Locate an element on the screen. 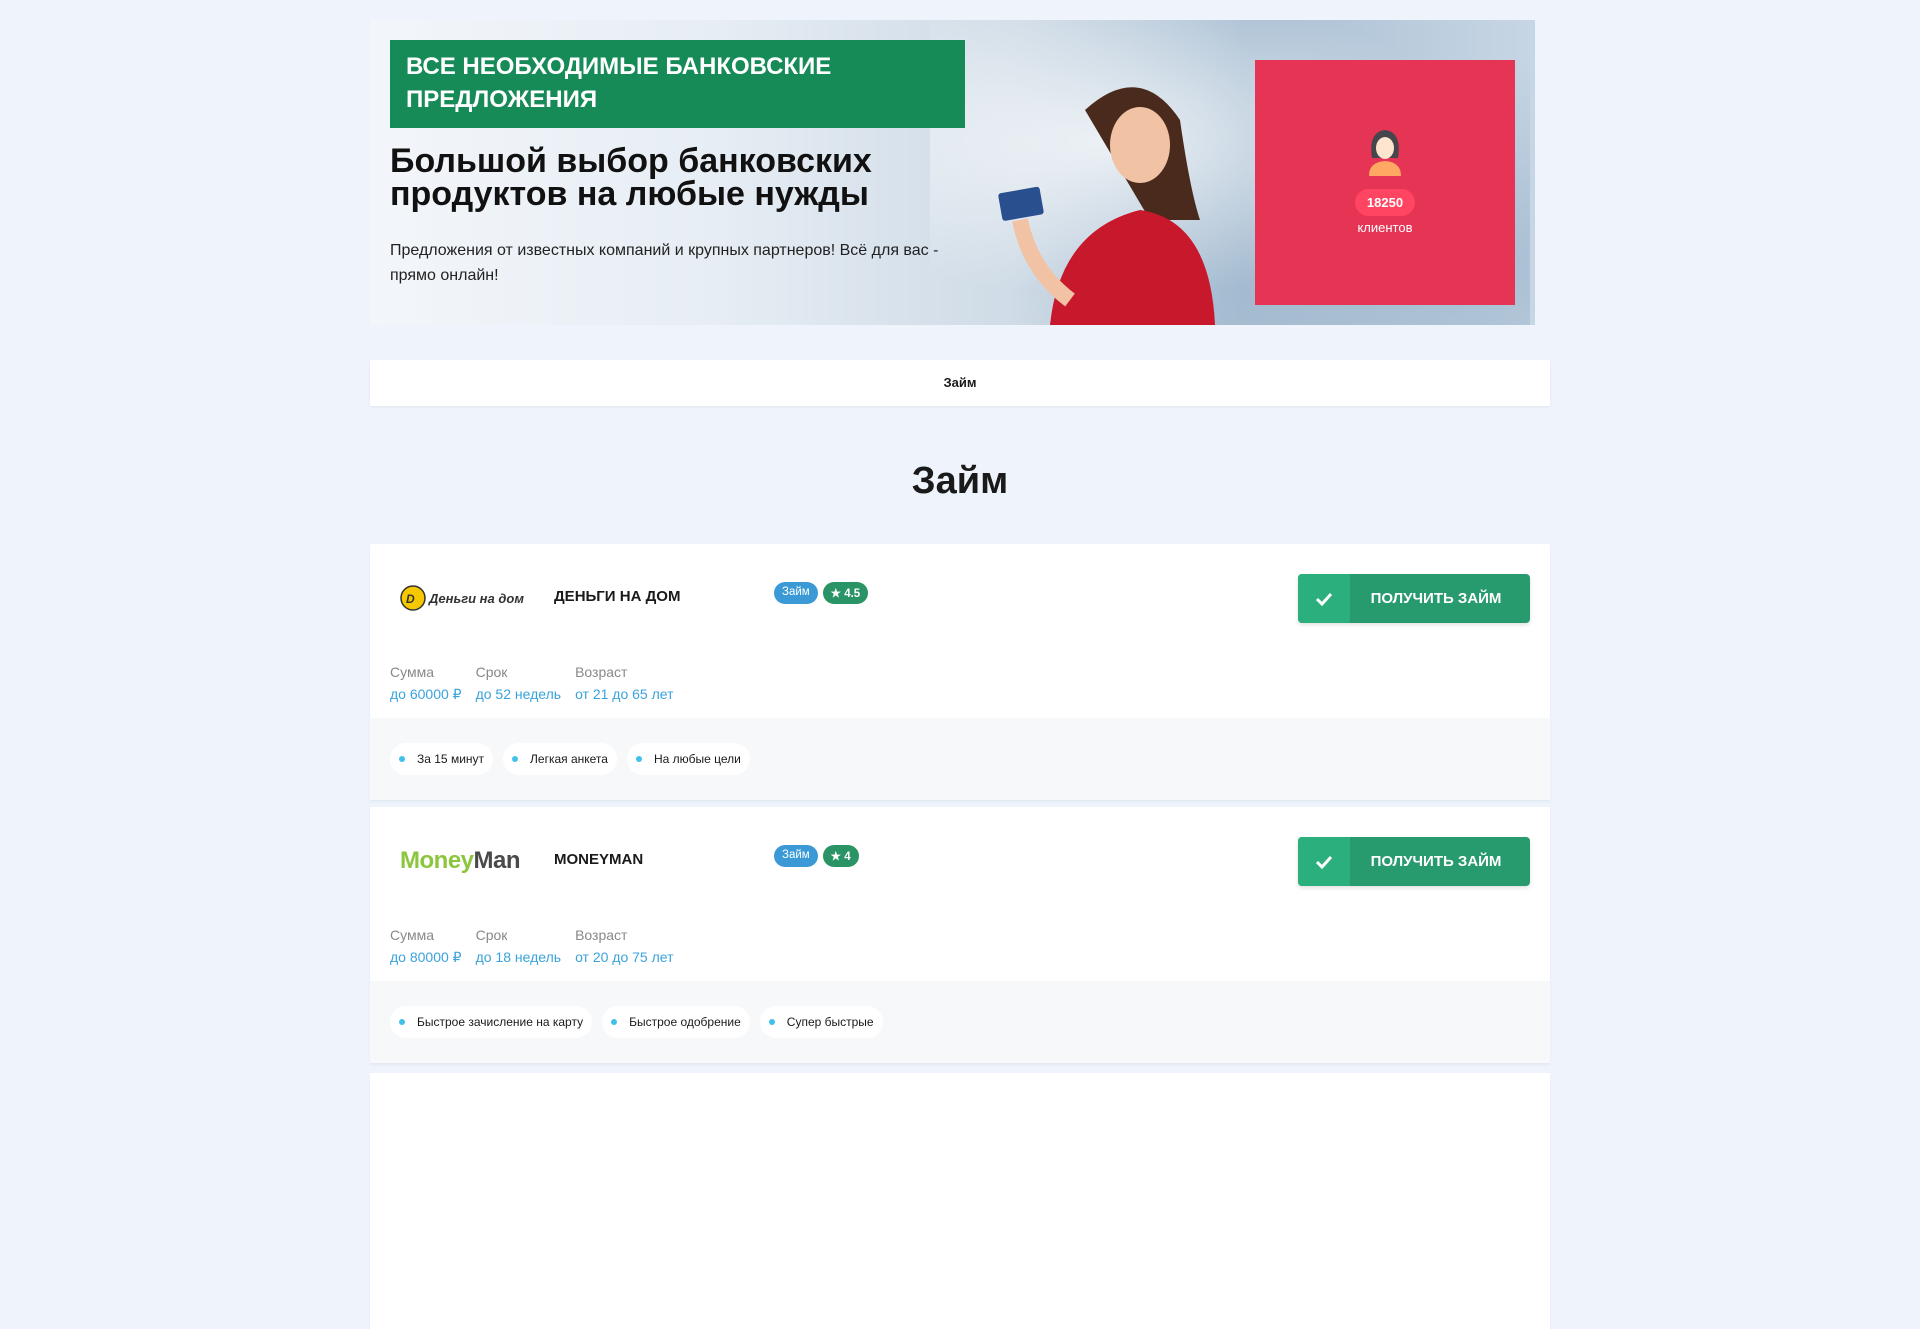 The image size is (1920, 1329). clients-count: 18250 is located at coordinates (1385, 202).